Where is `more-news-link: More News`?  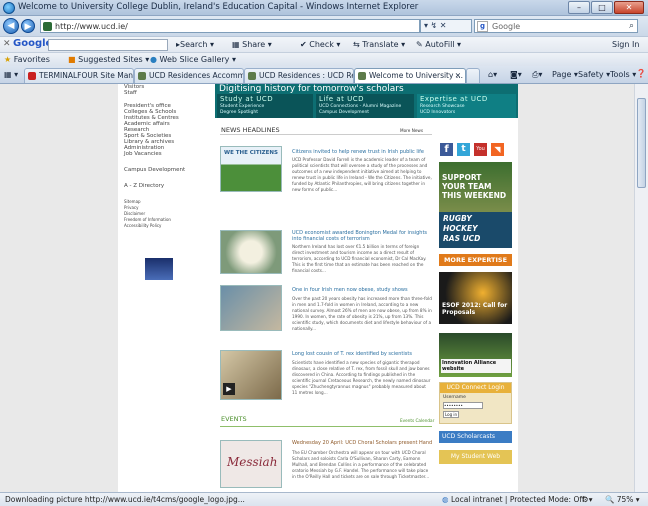
more-news-link: More News is located at coordinates (411, 130).